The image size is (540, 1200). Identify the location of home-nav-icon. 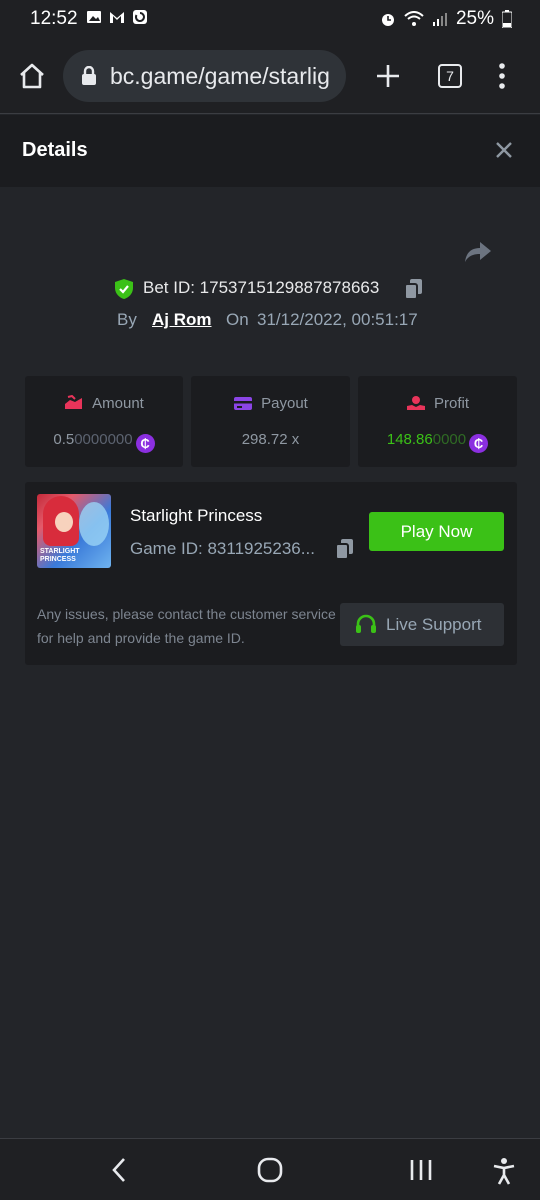
(270, 1170).